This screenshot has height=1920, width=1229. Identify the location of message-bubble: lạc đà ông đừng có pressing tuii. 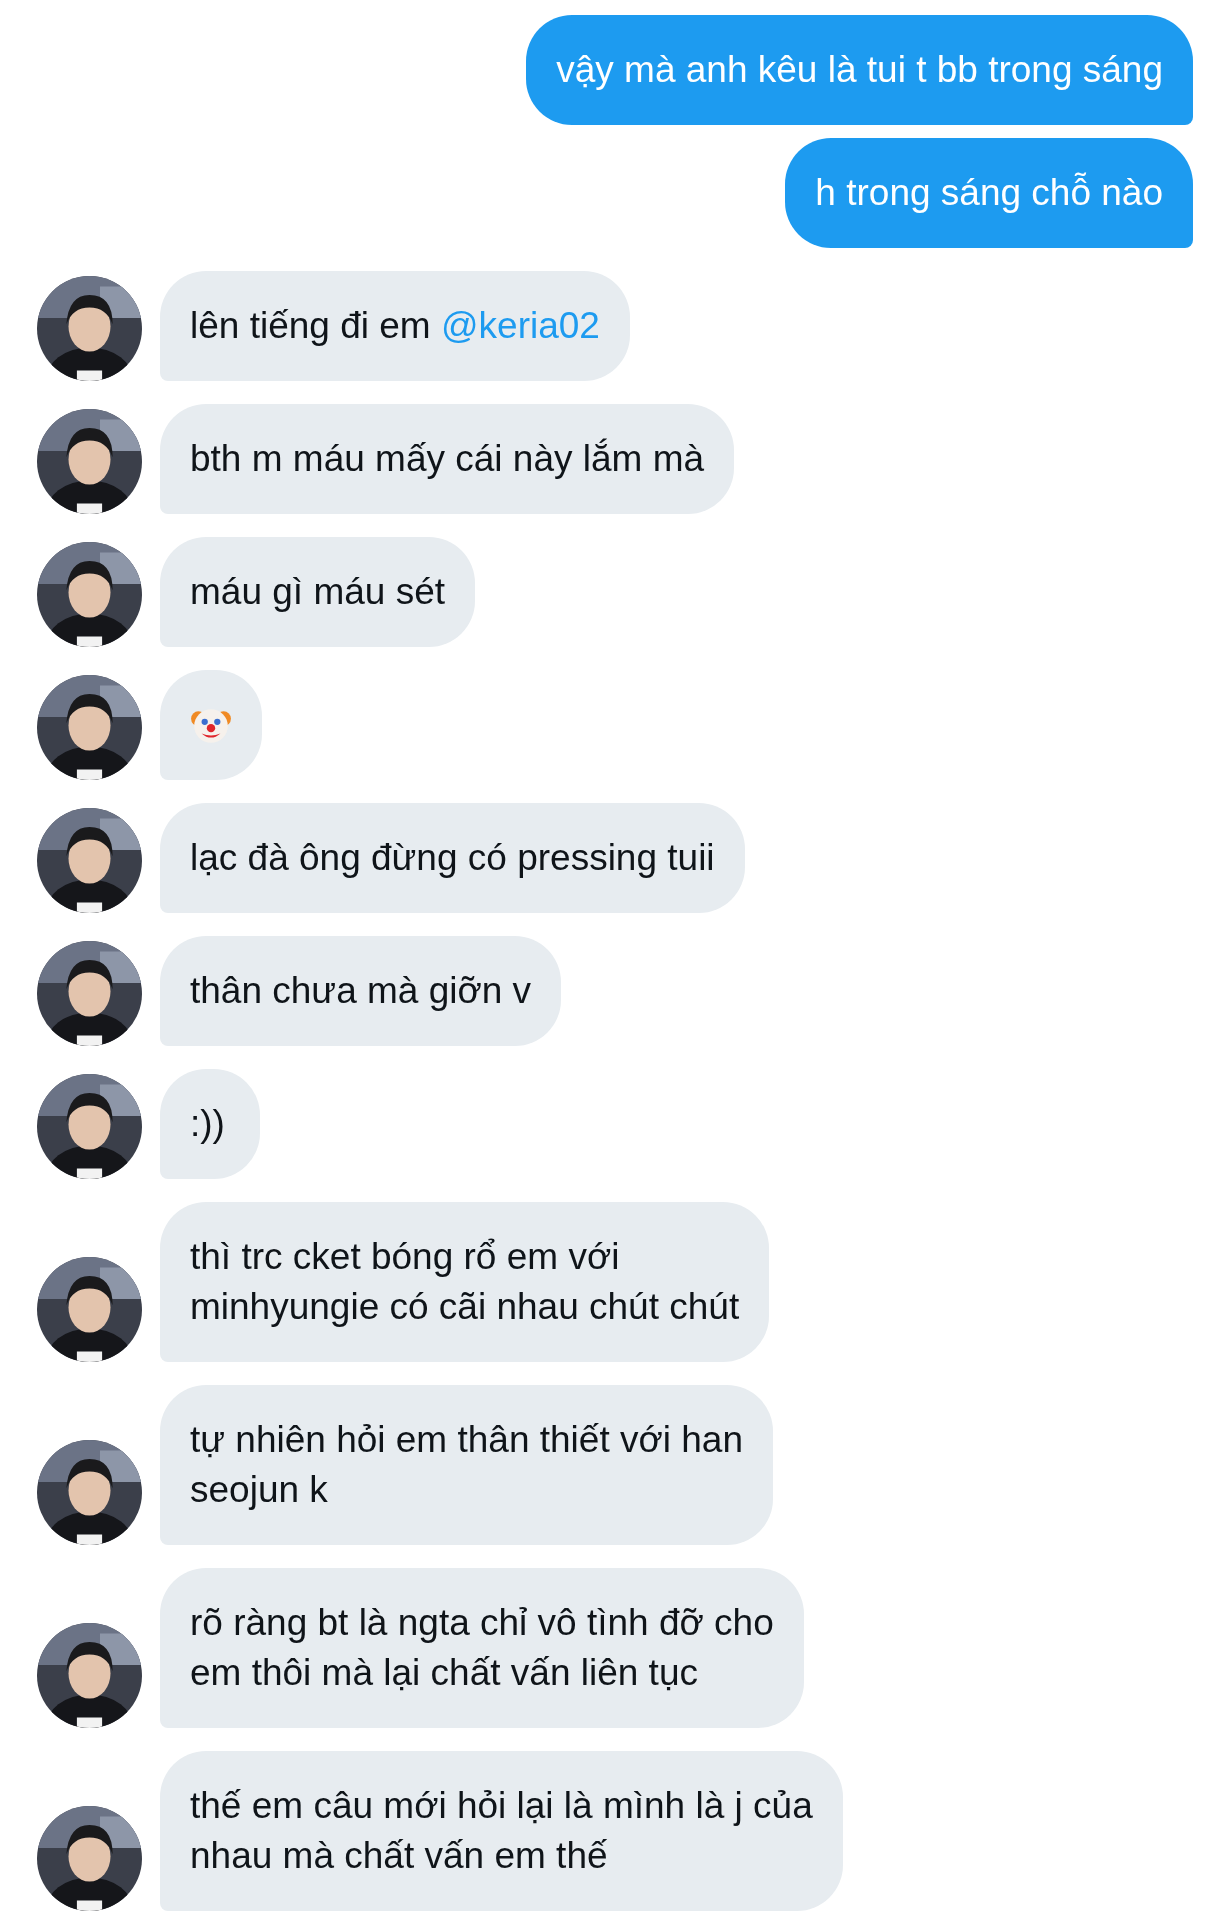
(452, 858).